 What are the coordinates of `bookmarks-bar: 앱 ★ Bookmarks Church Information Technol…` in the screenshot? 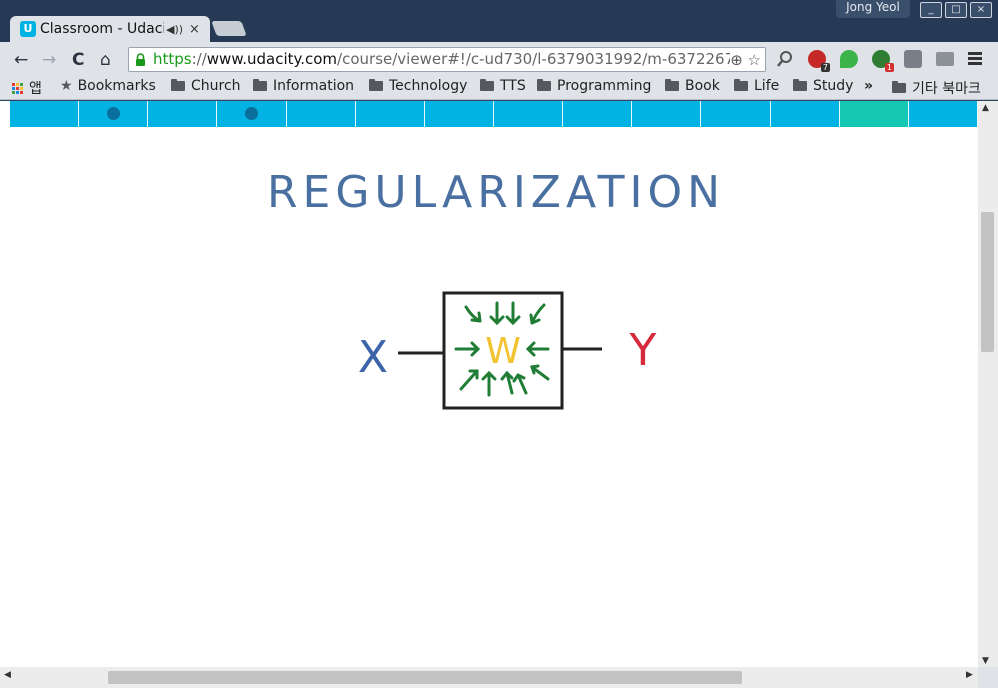 It's located at (499, 88).